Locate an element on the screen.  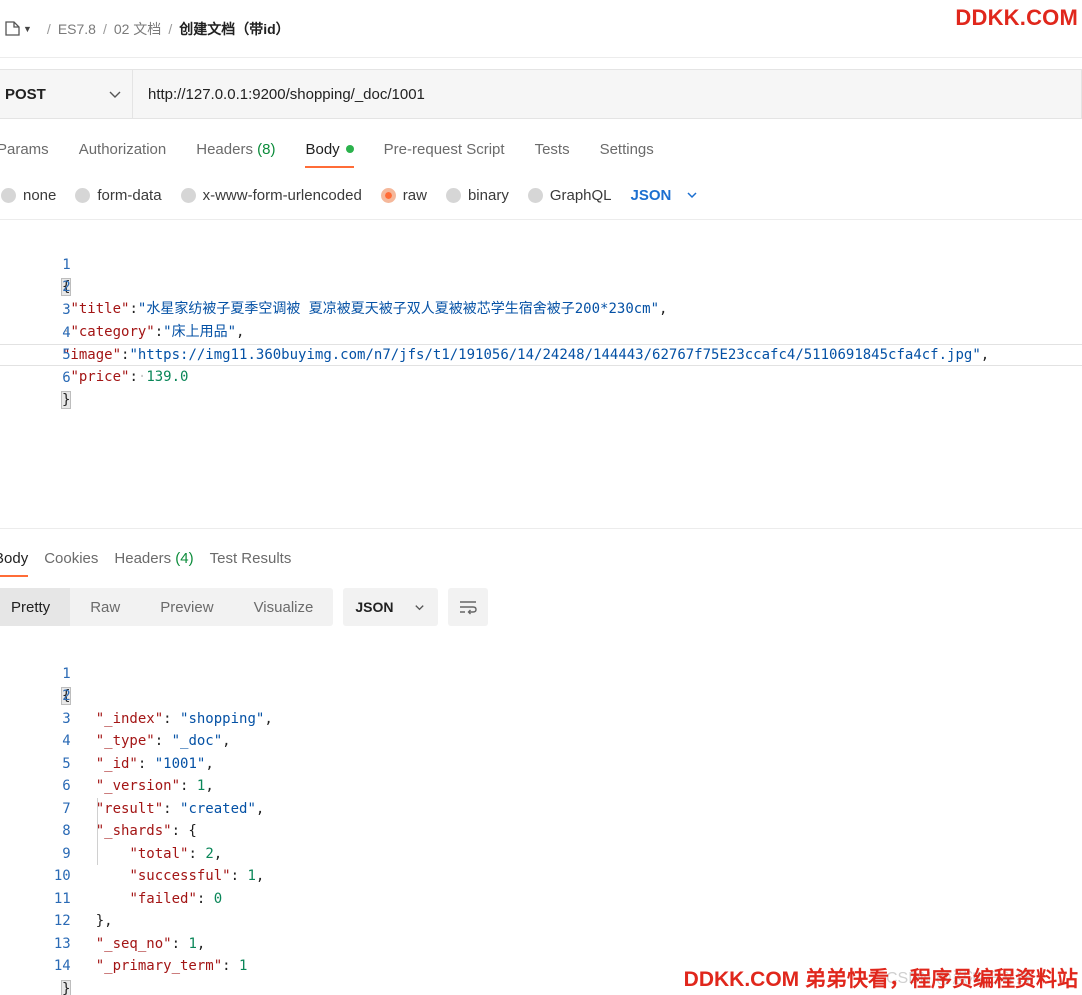
tab-response-headers: Headers (4) is located at coordinates (153, 558).